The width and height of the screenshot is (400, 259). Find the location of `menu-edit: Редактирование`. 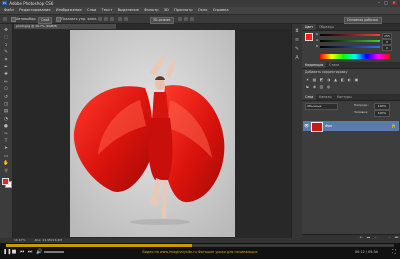

menu-edit: Редактирование is located at coordinates (34, 10).